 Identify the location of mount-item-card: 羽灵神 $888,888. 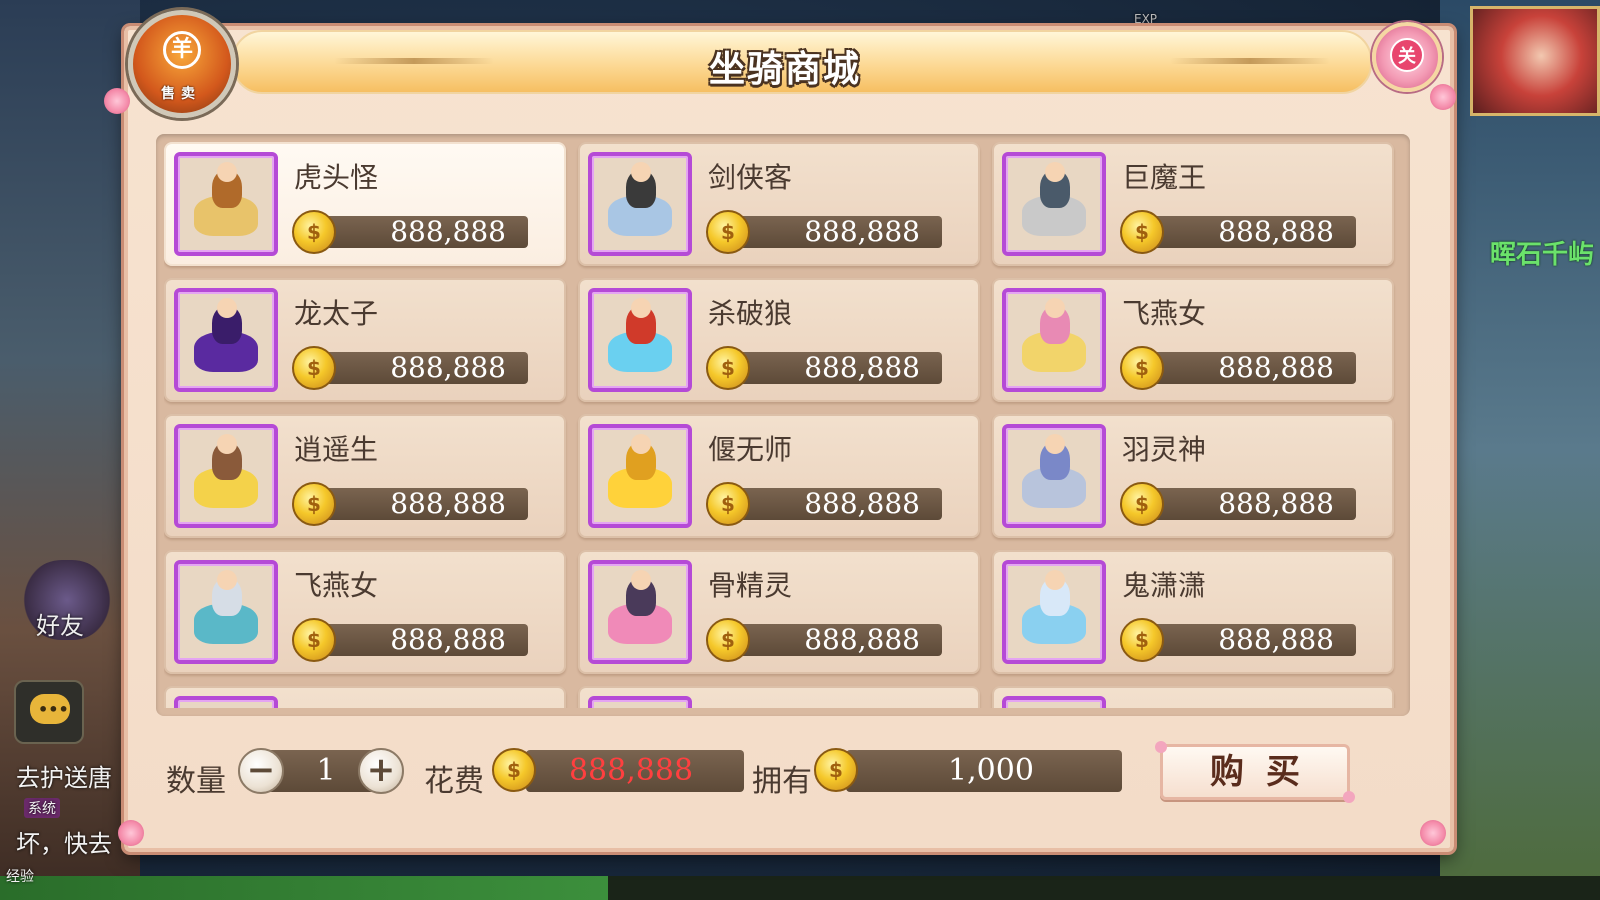
(1193, 476).